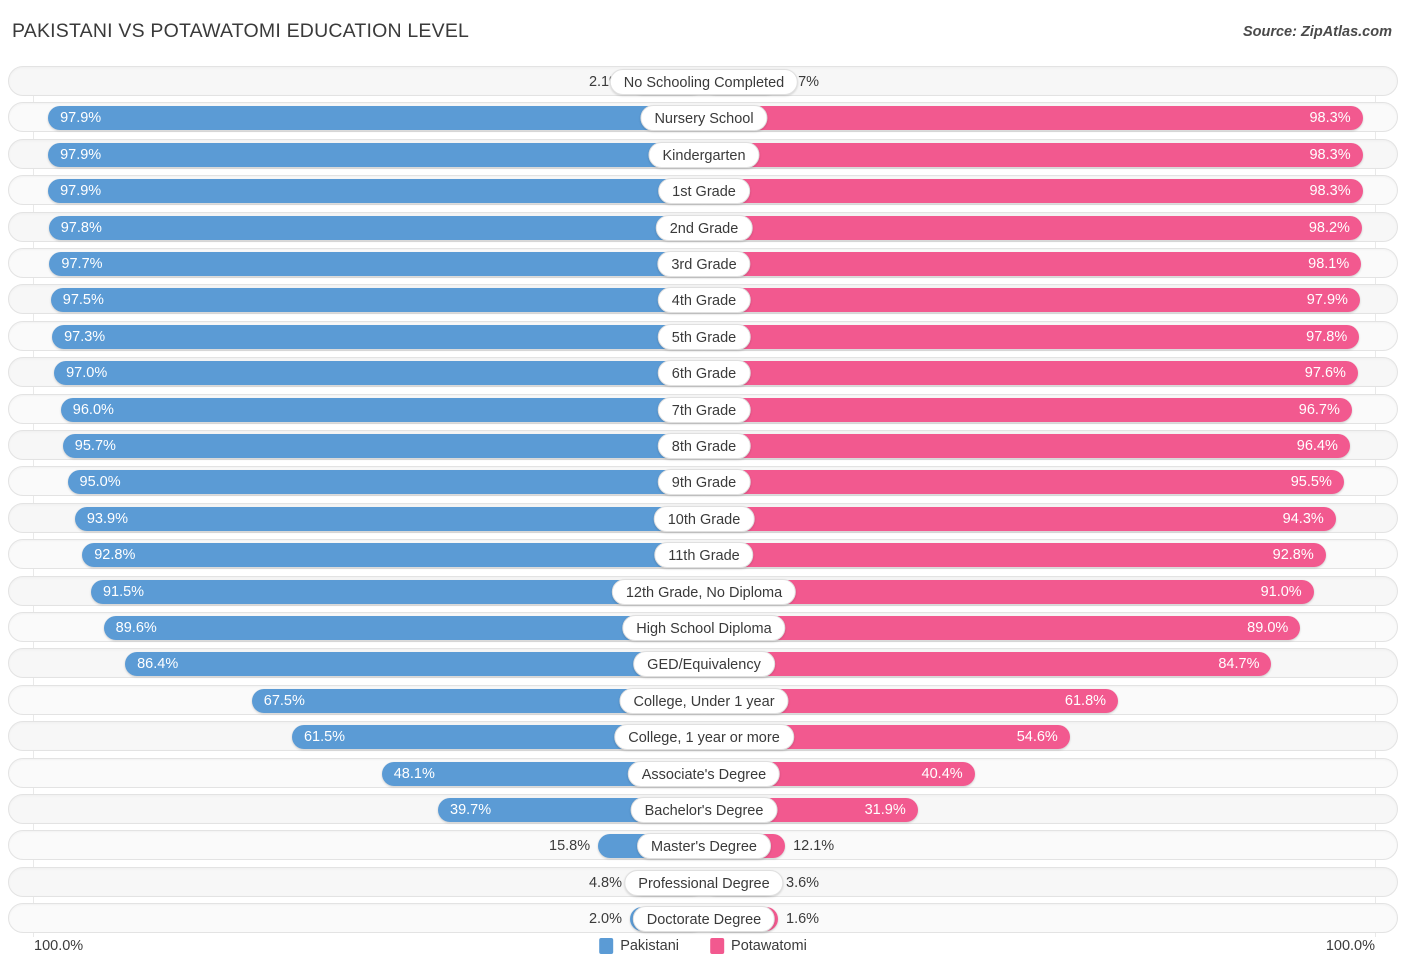 The height and width of the screenshot is (975, 1406). I want to click on bar-track: 95.0% 95.5% 9th Grade, so click(703, 481).